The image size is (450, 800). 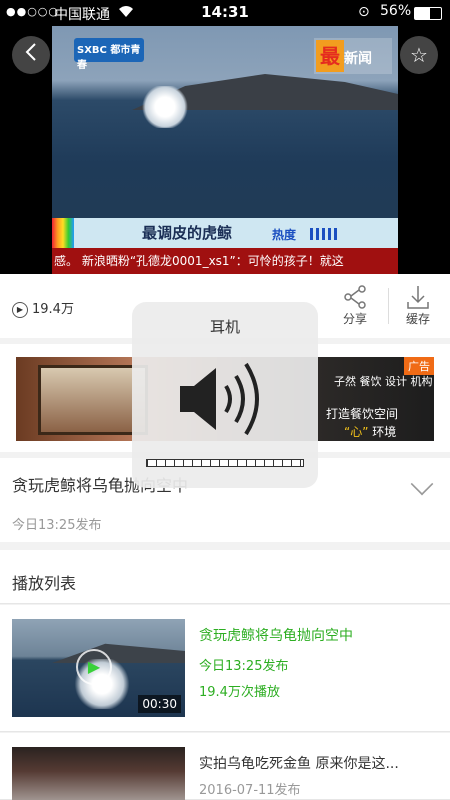 I want to click on ad-slogan-line1: 打造餐饮空间, so click(x=362, y=414).